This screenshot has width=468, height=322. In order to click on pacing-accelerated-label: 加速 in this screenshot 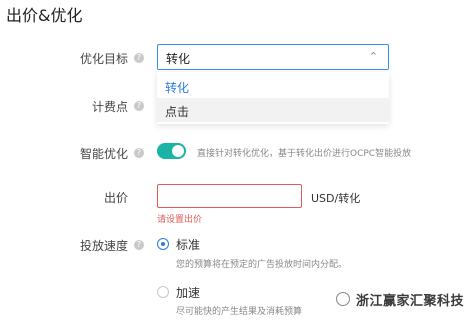, I will do `click(188, 292)`.